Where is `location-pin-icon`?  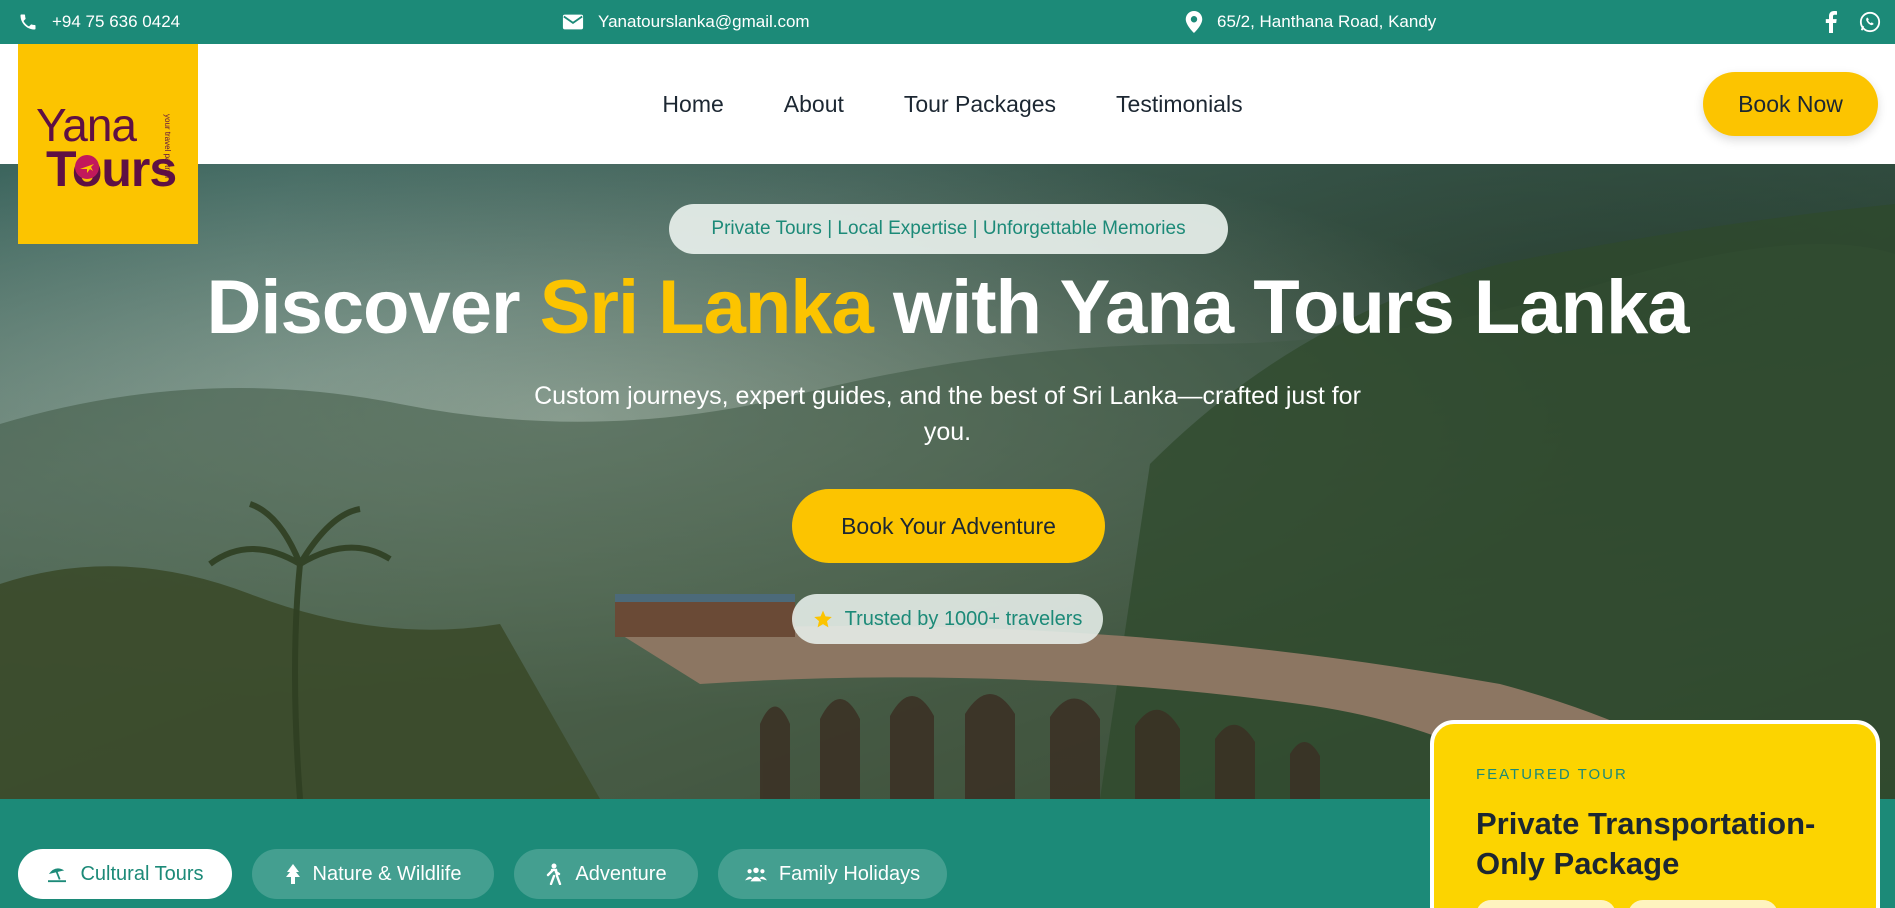 location-pin-icon is located at coordinates (1194, 22).